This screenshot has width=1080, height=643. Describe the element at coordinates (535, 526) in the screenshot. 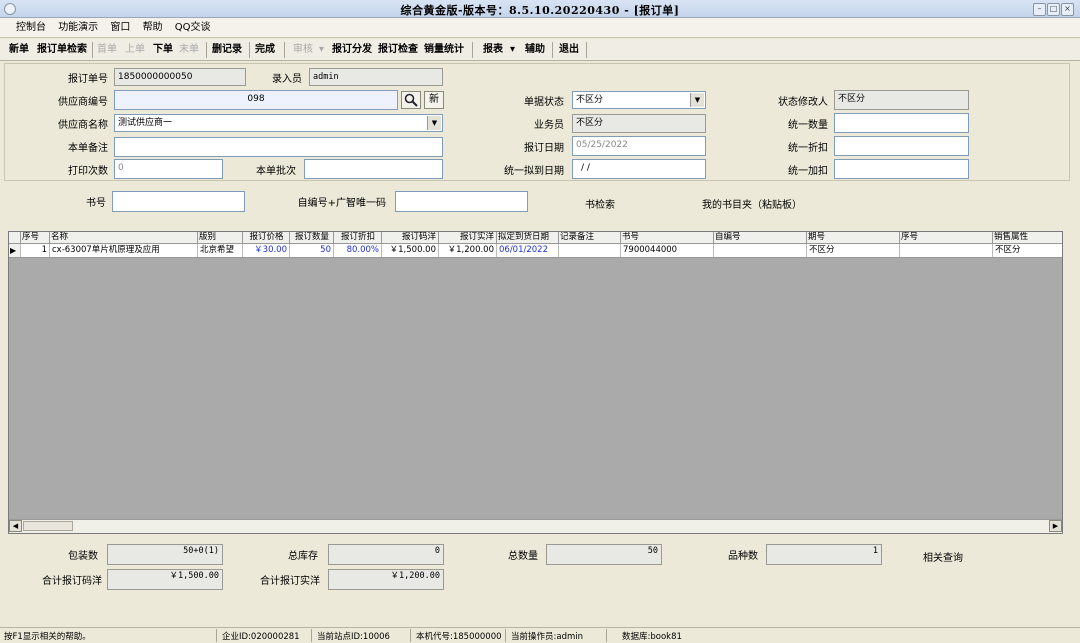

I see `horizontal-scrollbar: ◀ ▶` at that location.